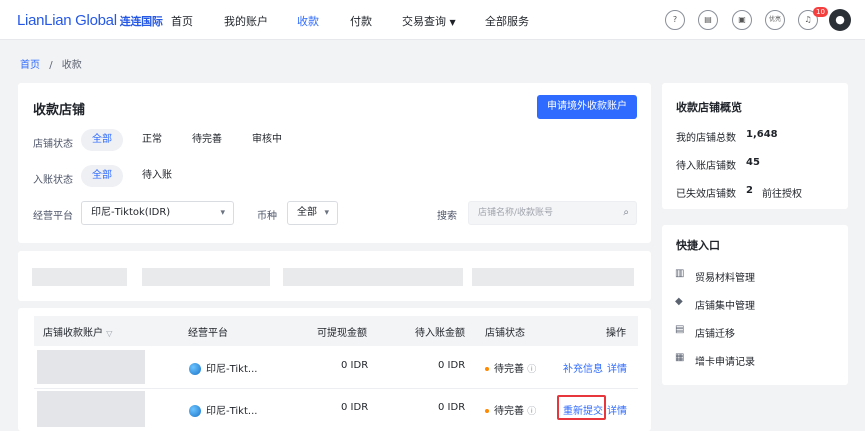 The width and height of the screenshot is (865, 431). I want to click on quick-access-title: 快捷入口, so click(698, 245).